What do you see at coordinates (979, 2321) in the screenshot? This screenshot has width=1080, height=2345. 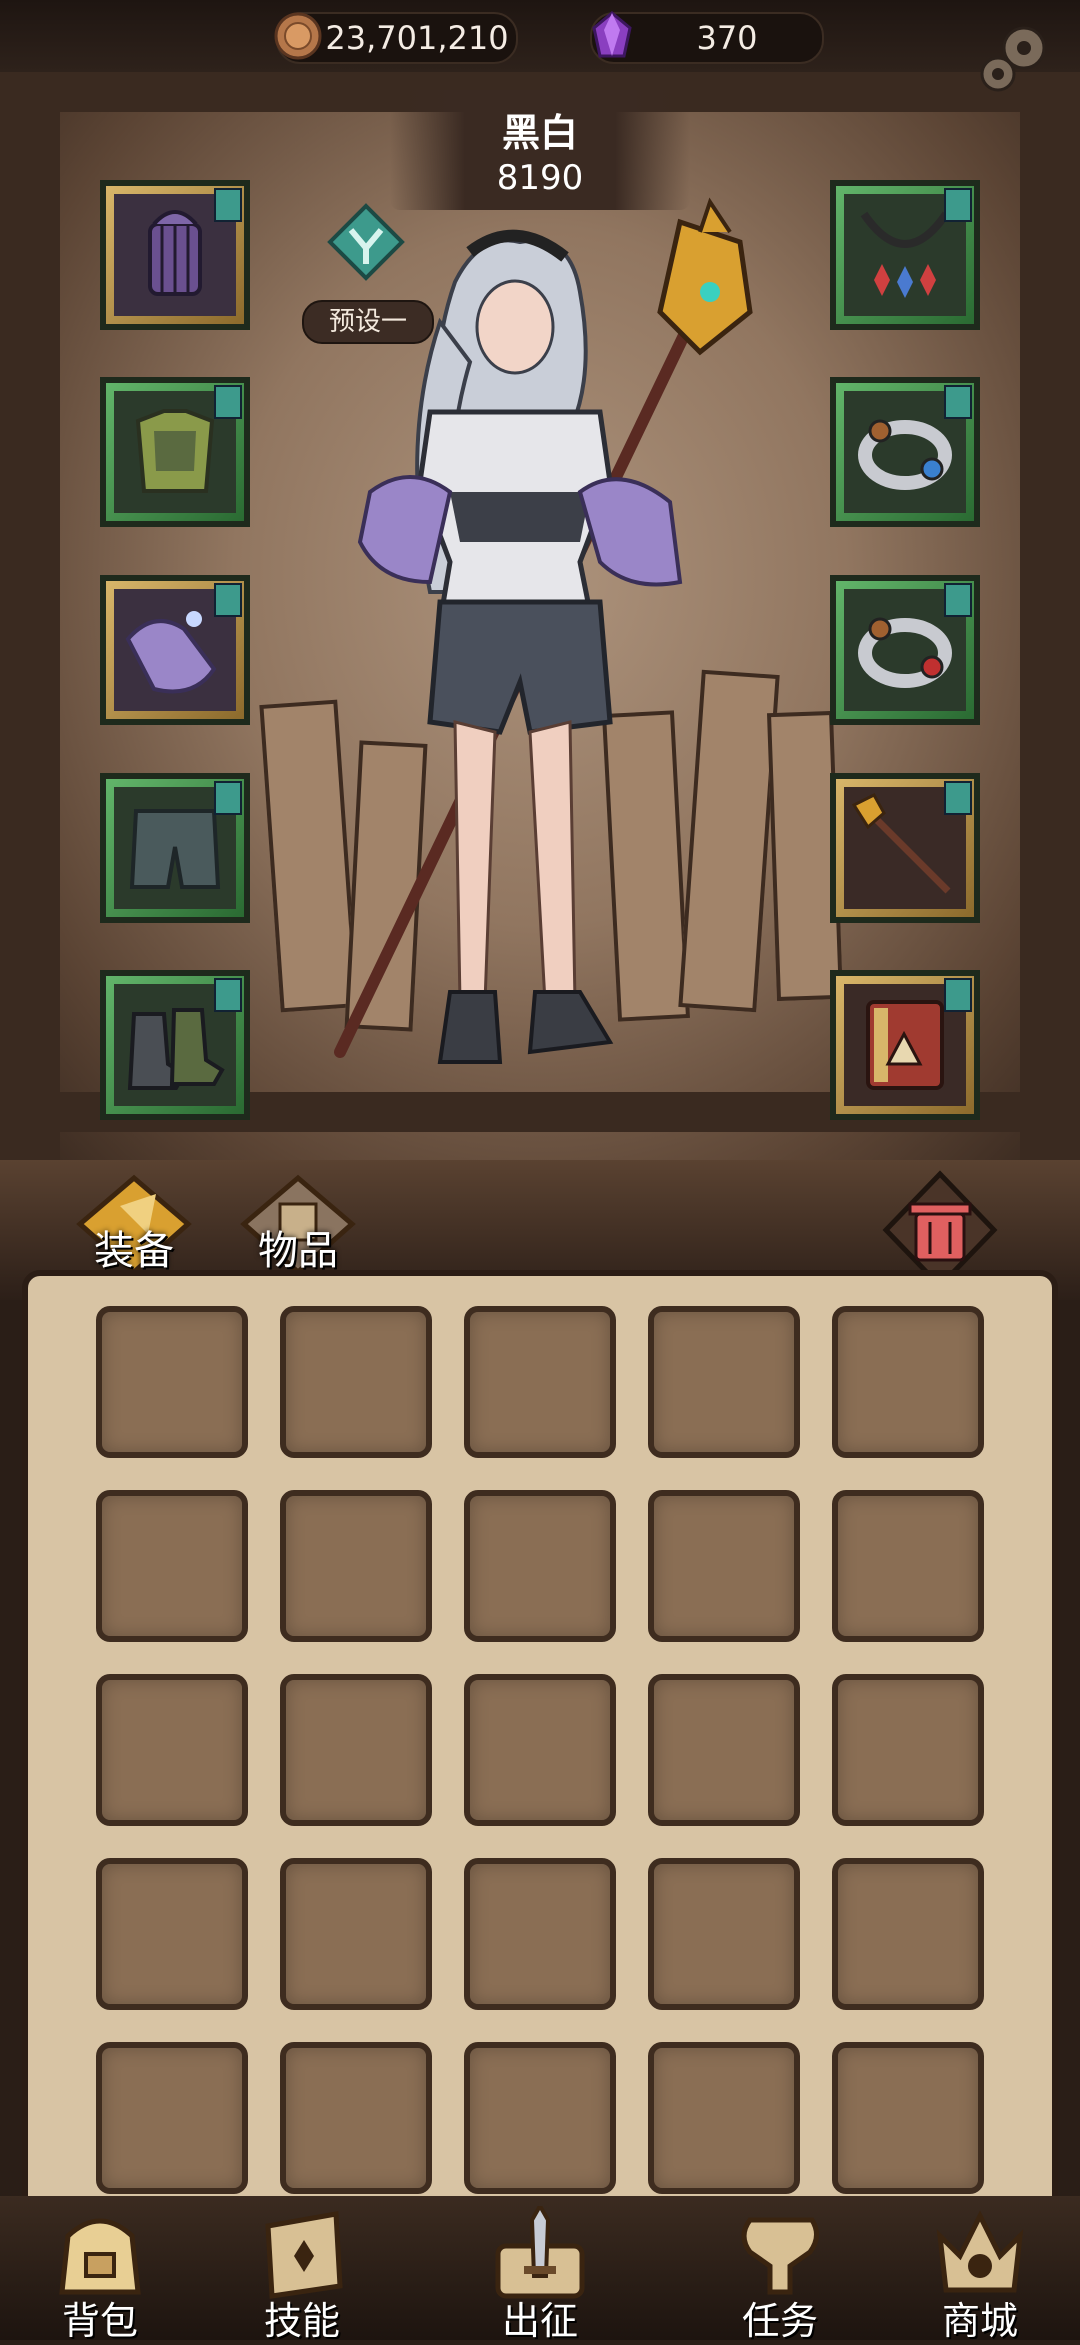 I see `nav-shop-label: 商城` at bounding box center [979, 2321].